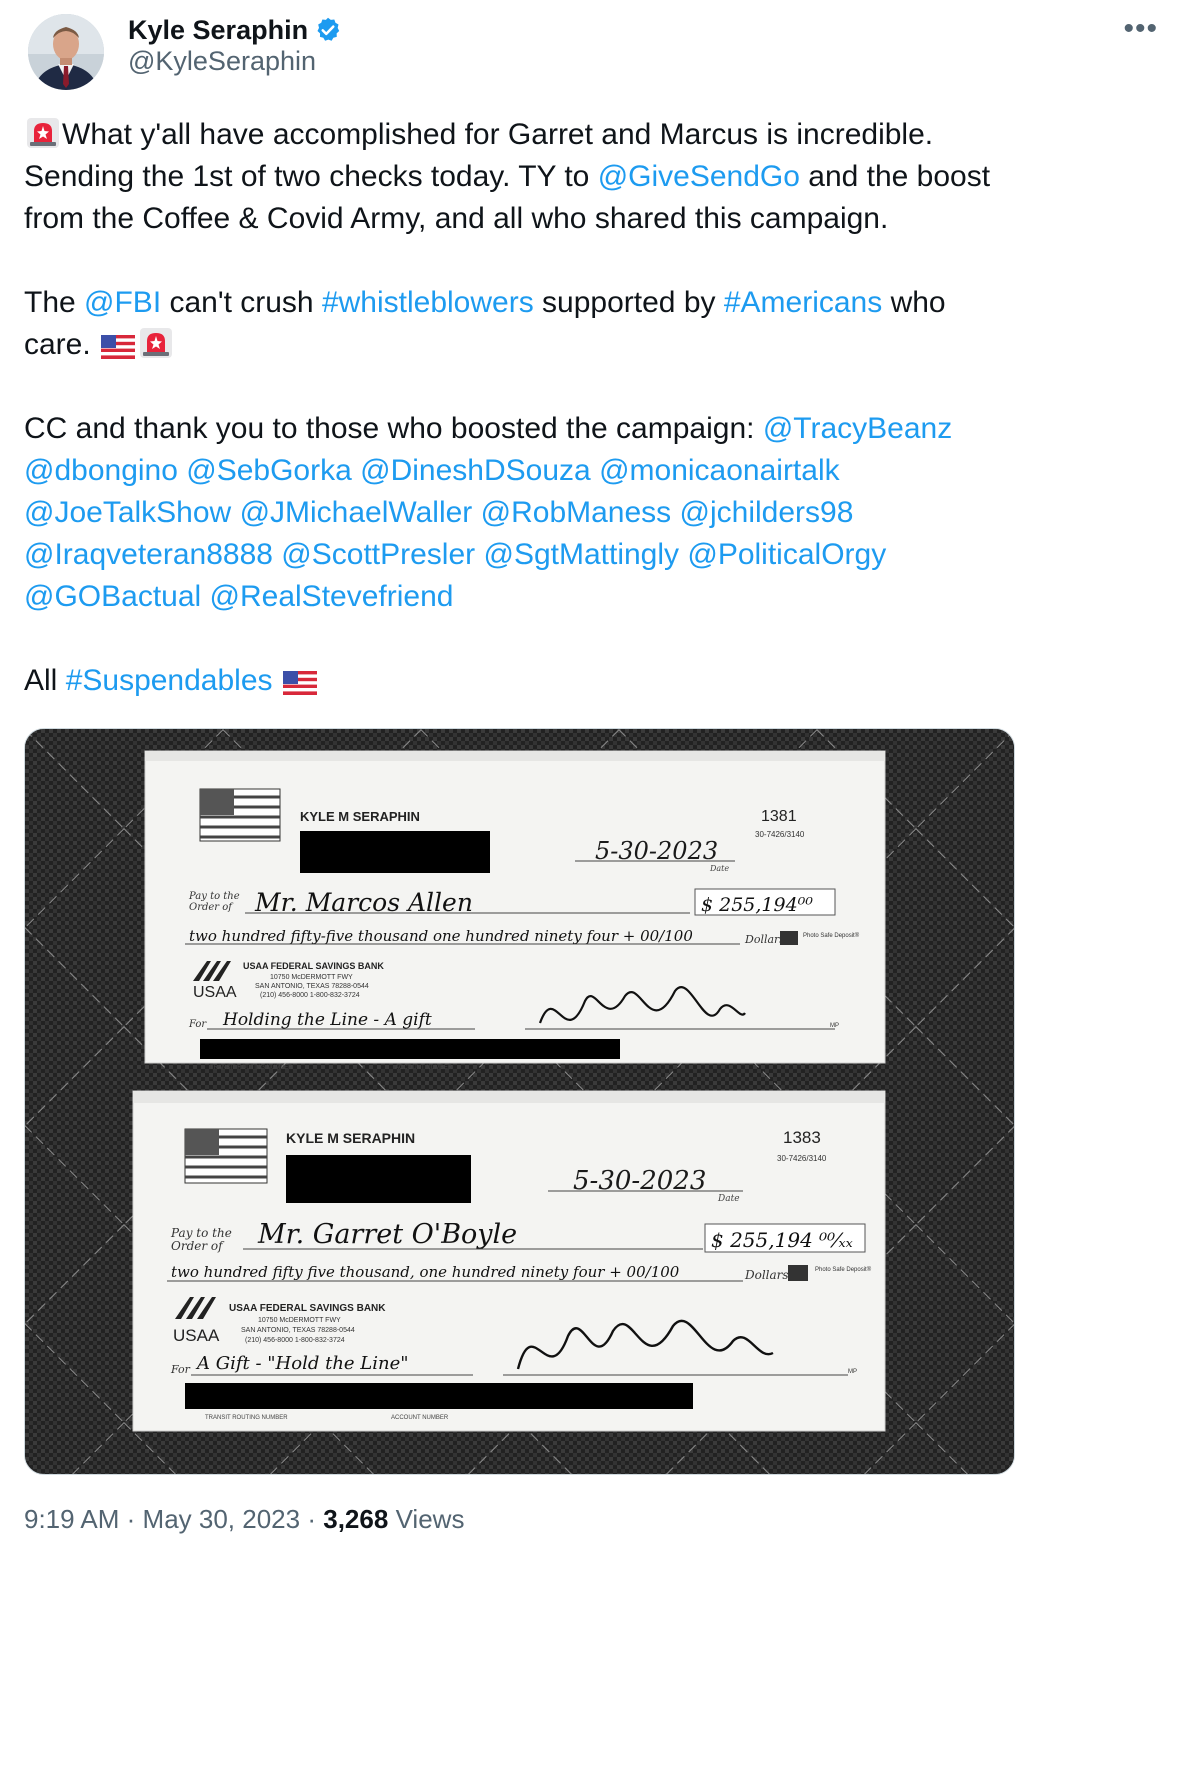  Describe the element at coordinates (328, 30) in the screenshot. I see `verified-badge-icon` at that location.